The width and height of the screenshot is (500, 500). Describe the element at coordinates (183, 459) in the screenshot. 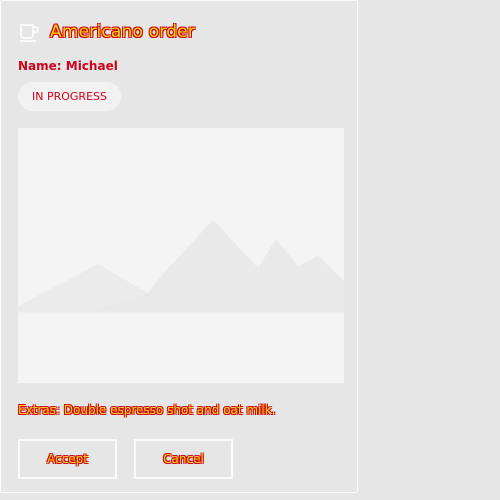

I see `cancel-button: Cancel` at that location.